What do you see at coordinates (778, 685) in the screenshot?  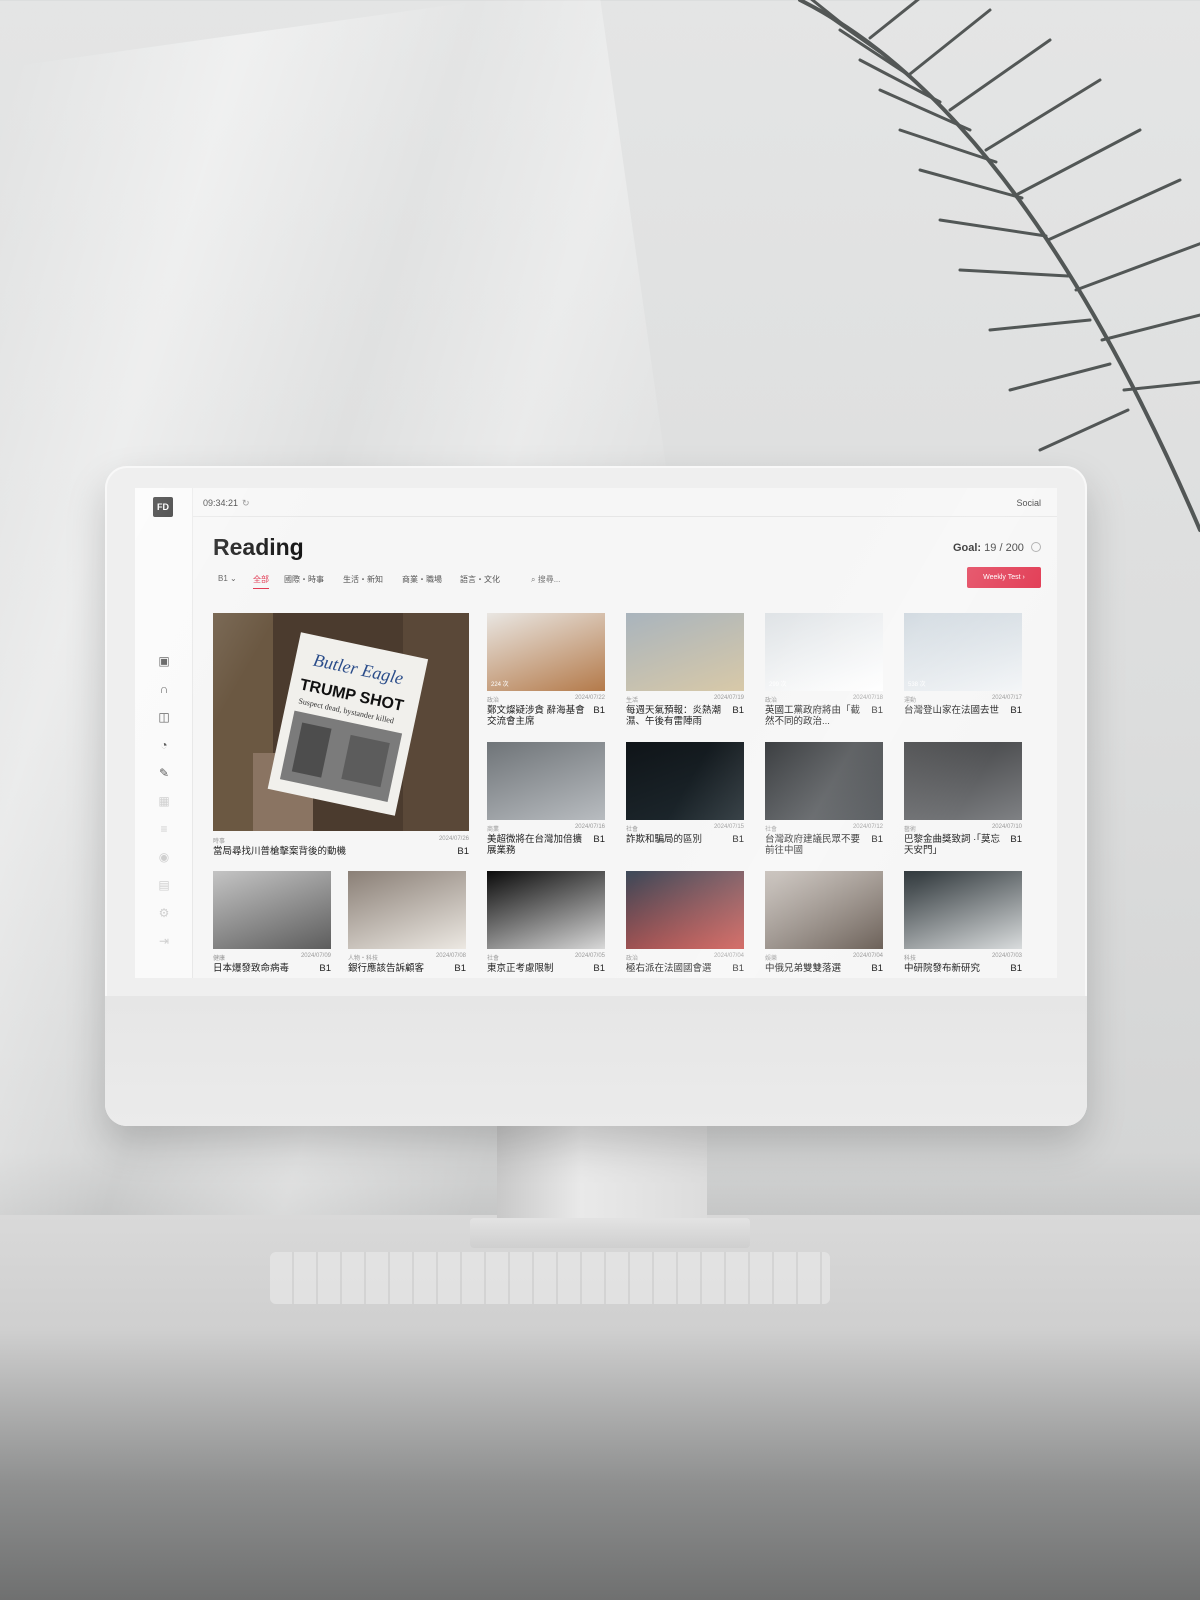 I see `view-count: 299 次` at bounding box center [778, 685].